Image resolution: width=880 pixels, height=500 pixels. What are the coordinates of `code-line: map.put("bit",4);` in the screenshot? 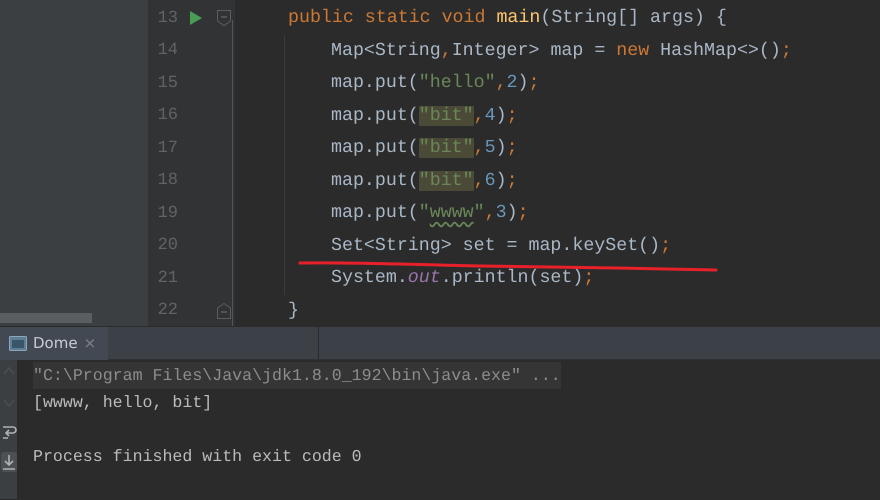 It's located at (424, 116).